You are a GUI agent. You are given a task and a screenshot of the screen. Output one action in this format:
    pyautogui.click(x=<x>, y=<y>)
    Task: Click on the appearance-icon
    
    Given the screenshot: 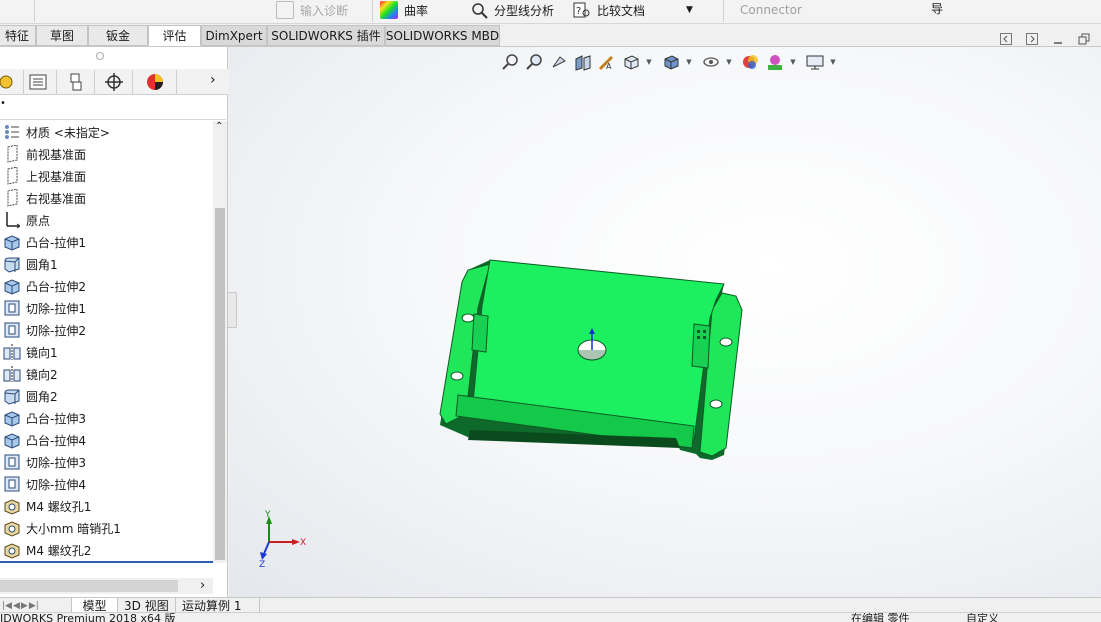 What is the action you would take?
    pyautogui.click(x=154, y=82)
    